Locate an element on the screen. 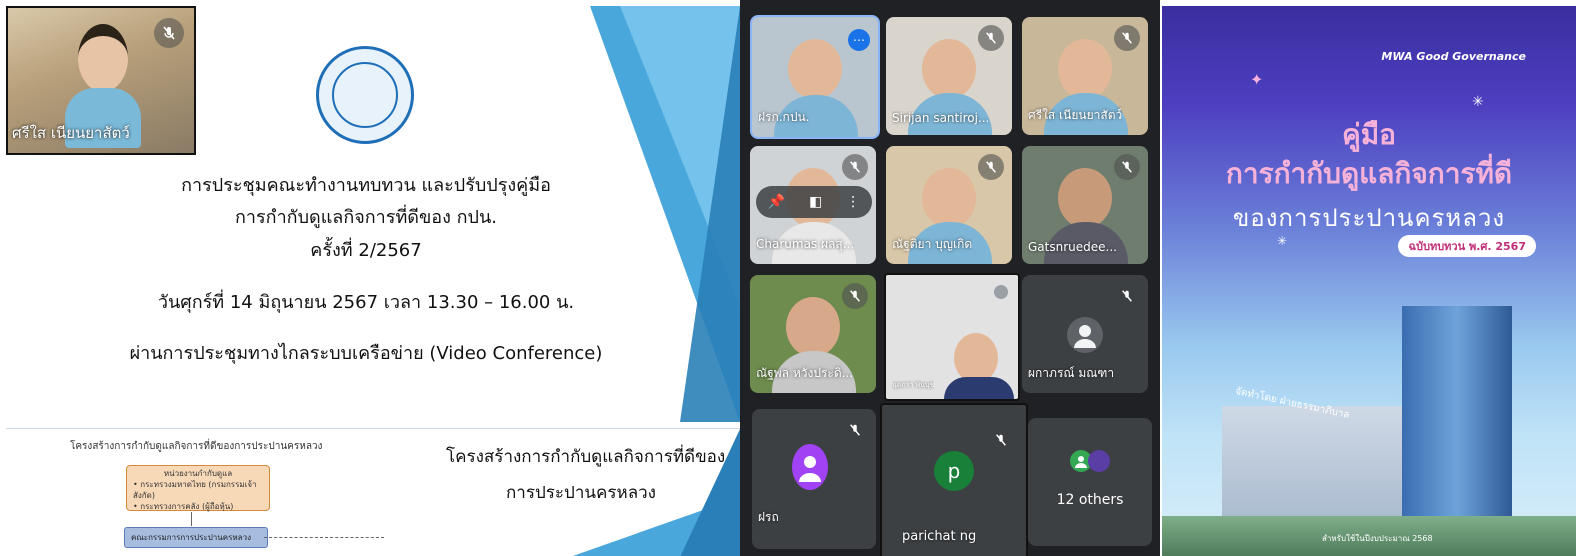 This screenshot has width=1576, height=556. cover-title-line3: ของการประปานครหลวง is located at coordinates (1369, 218).